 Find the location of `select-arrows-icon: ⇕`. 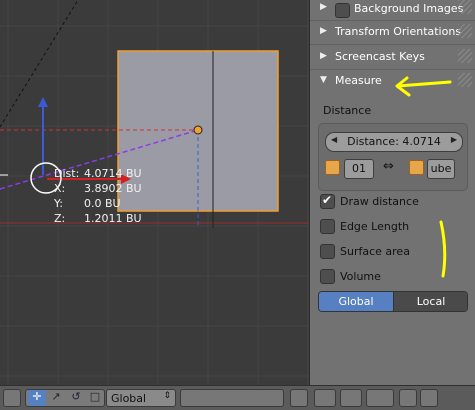

select-arrows-icon: ⇕ is located at coordinates (167, 396).